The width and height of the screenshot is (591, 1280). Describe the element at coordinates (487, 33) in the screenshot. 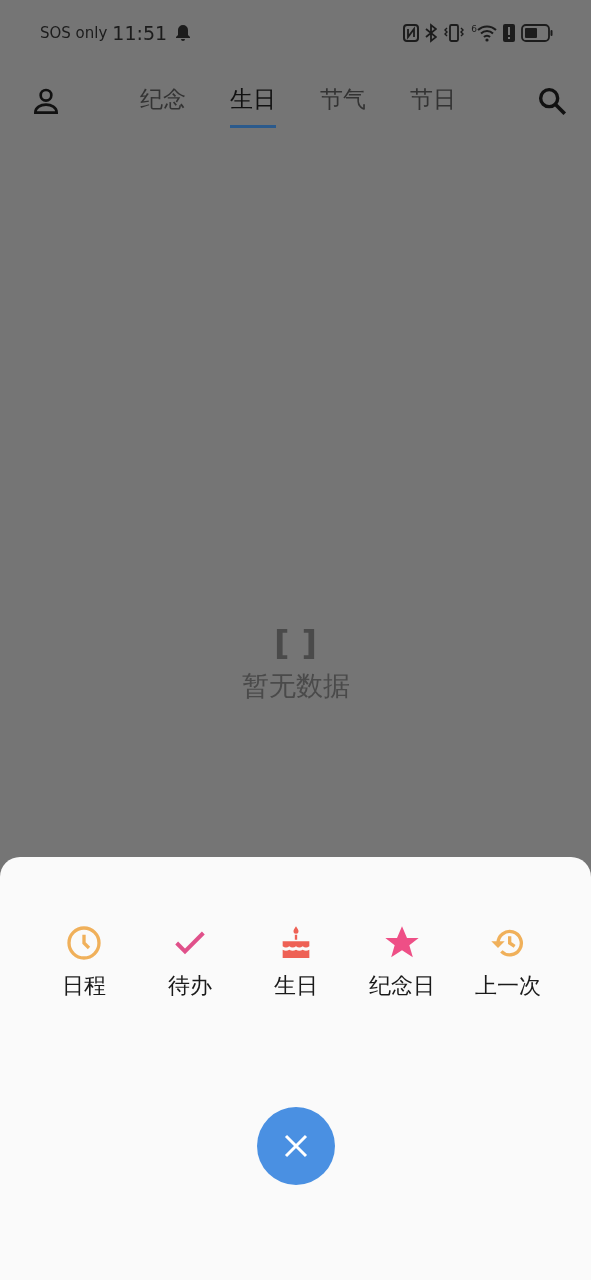

I see `wifi-icon` at that location.